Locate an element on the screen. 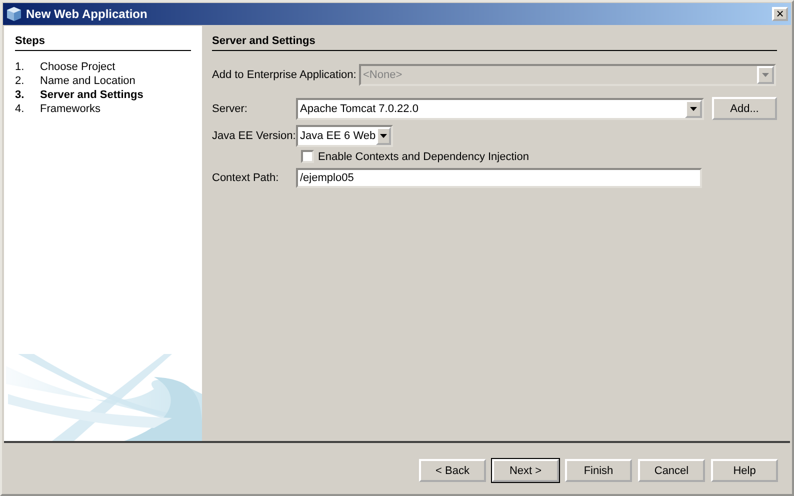 The height and width of the screenshot is (496, 794). step-item: 1. Choose Project is located at coordinates (65, 67).